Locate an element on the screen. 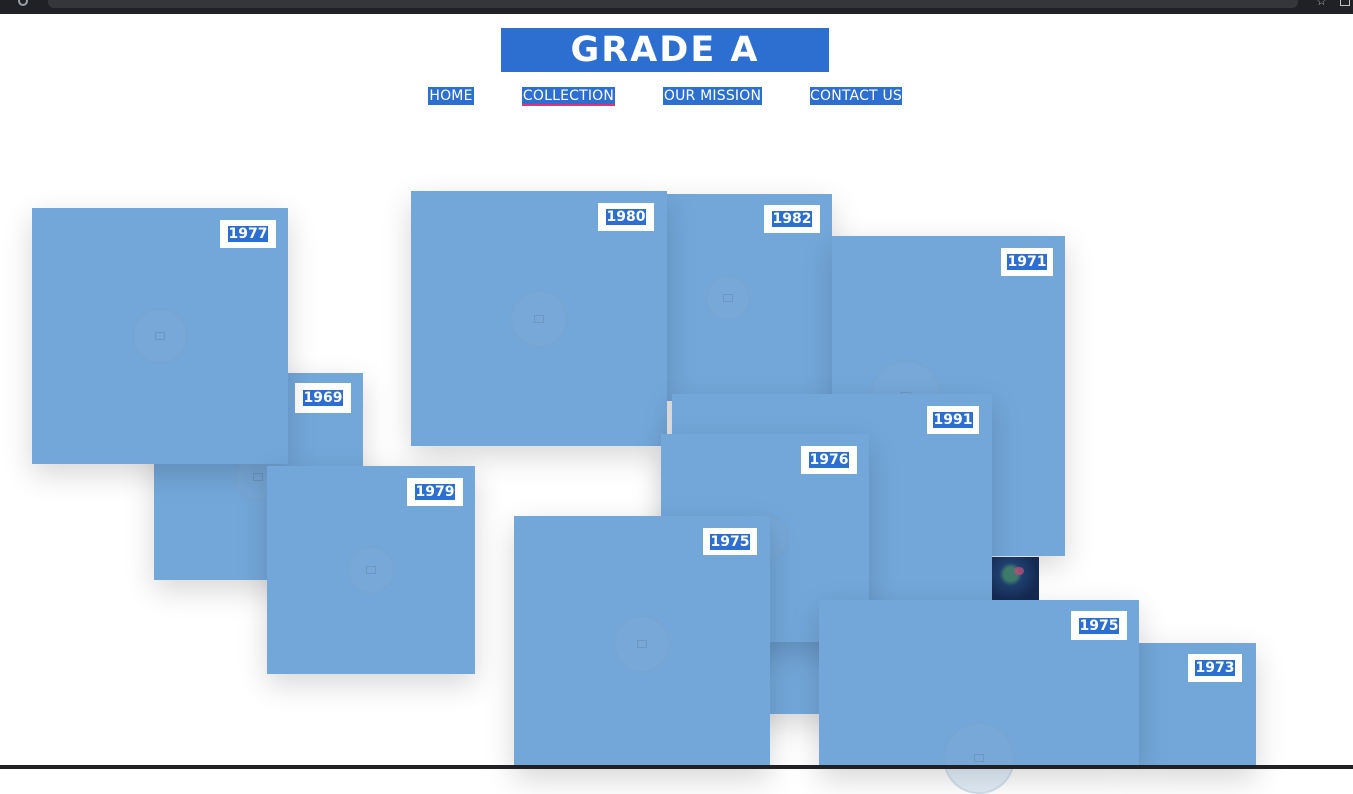 The image size is (1353, 794). nav-home: HOME is located at coordinates (451, 96).